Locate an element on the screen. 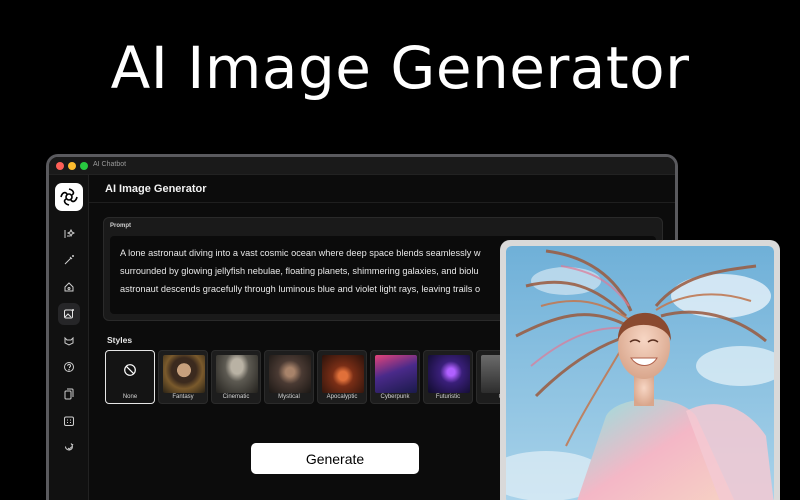  style-name: Apocalyptic is located at coordinates (342, 397).